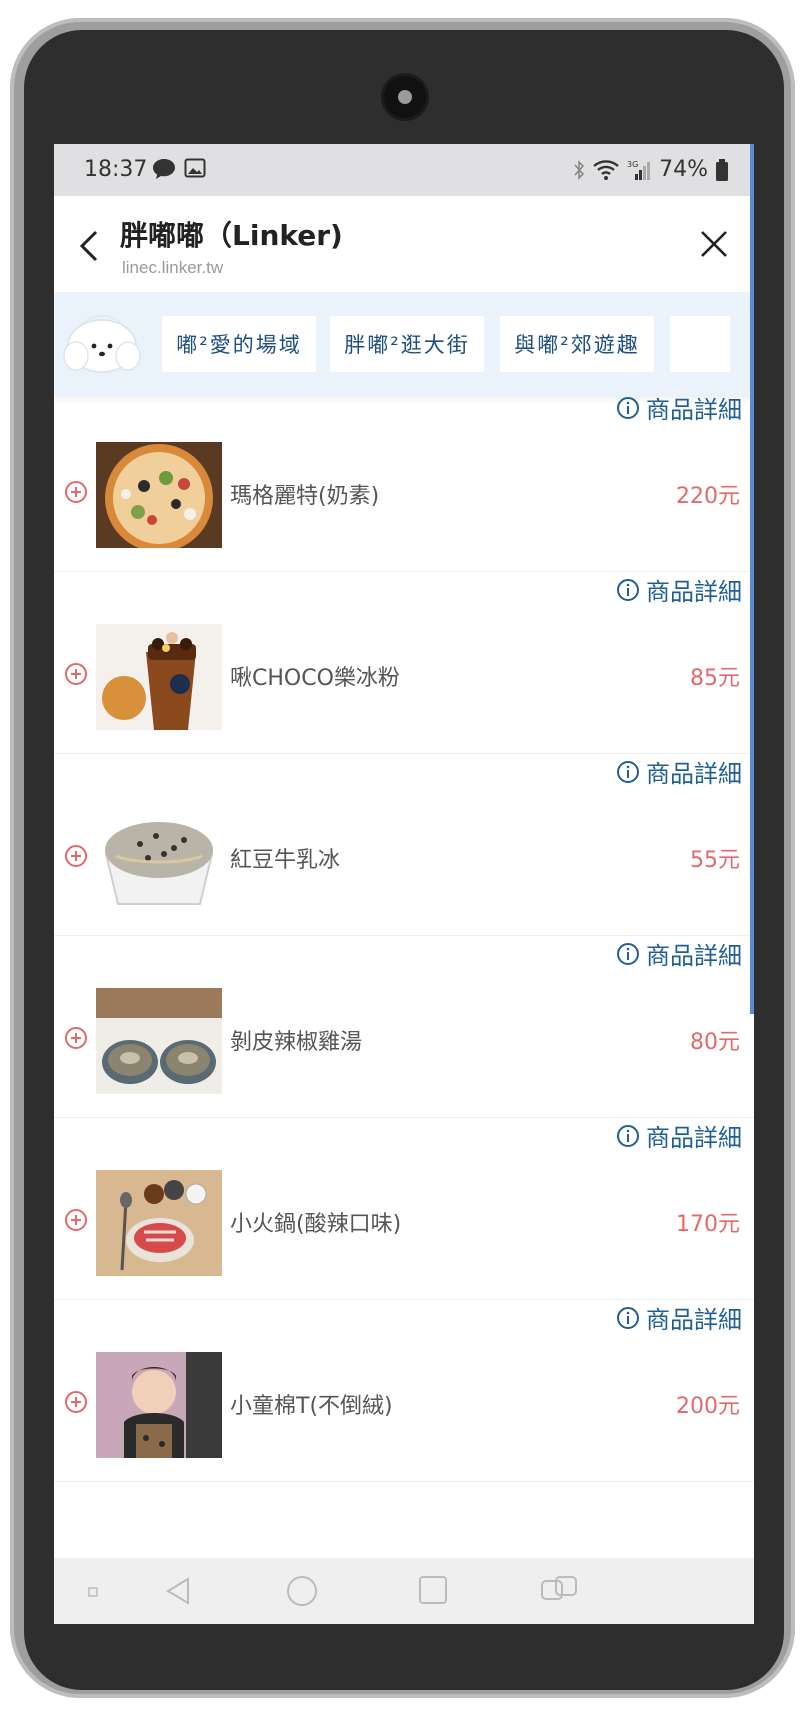 The image size is (800, 1712). Describe the element at coordinates (606, 169) in the screenshot. I see `wifi-icon` at that location.